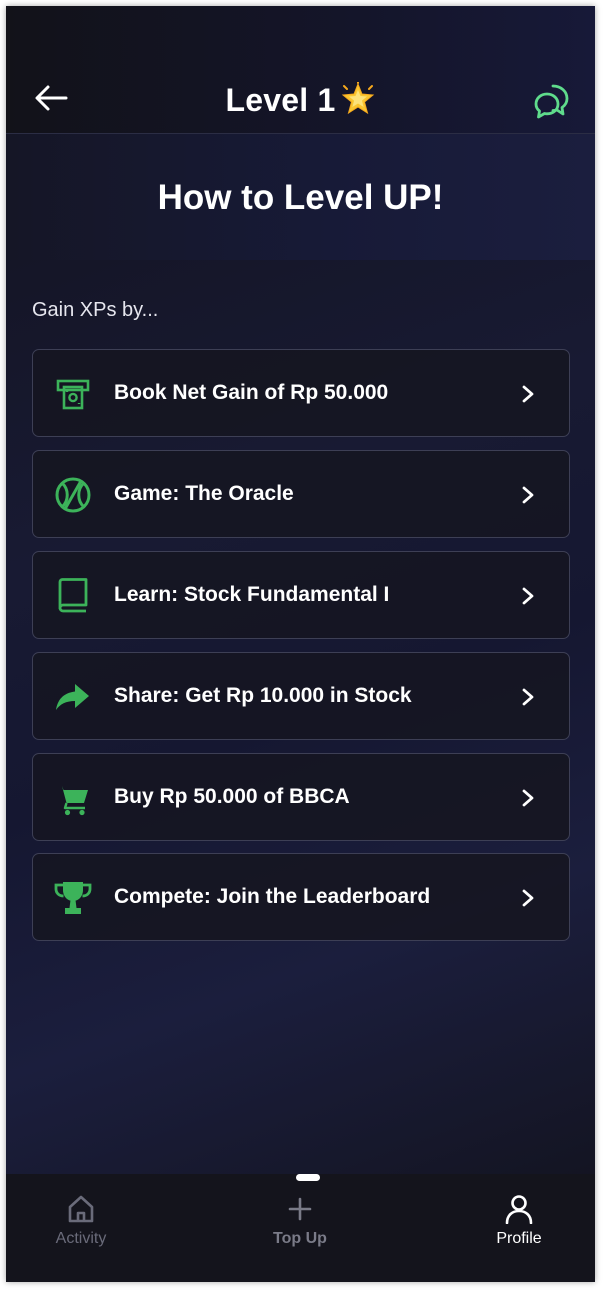 The width and height of the screenshot is (614, 1301). What do you see at coordinates (81, 1238) in the screenshot?
I see `nav-label: Activity` at bounding box center [81, 1238].